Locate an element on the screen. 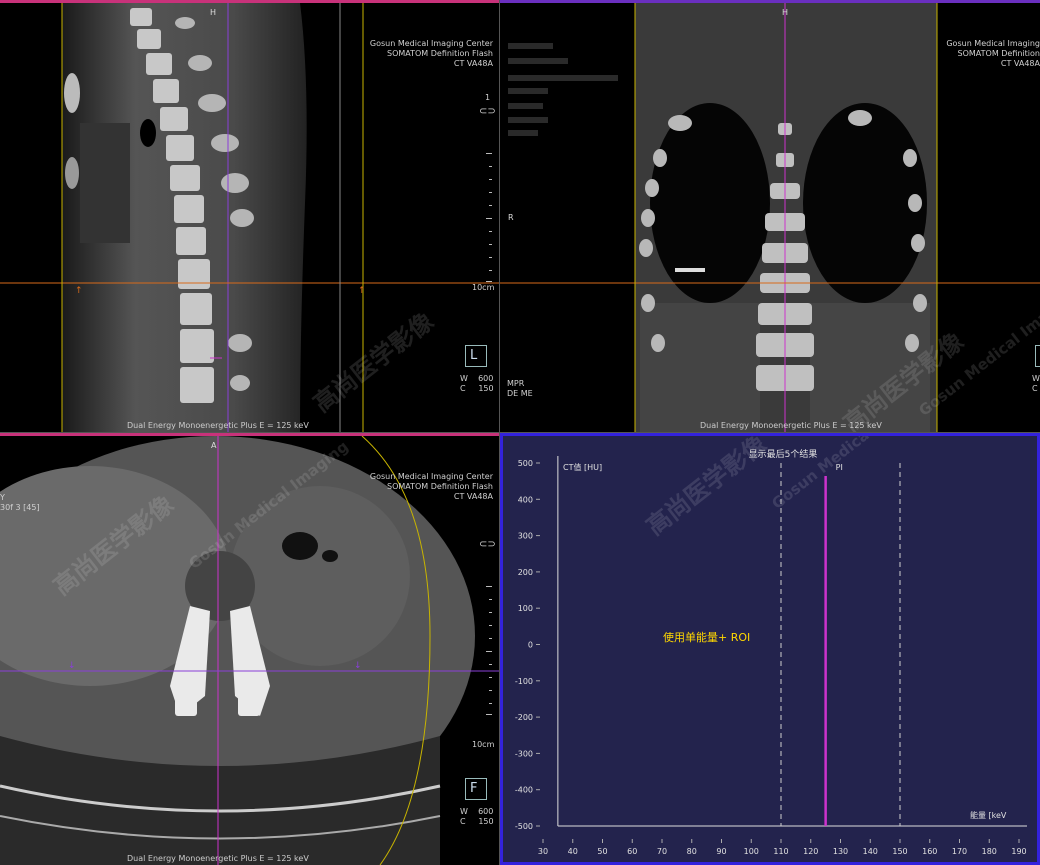 This screenshot has height=865, width=1040. y-tick-label: -200 is located at coordinates (524, 717).